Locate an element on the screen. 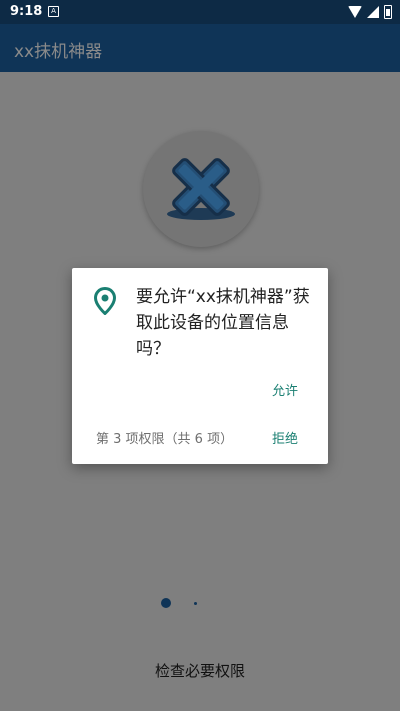 The height and width of the screenshot is (711, 400). page-dot is located at coordinates (195, 603).